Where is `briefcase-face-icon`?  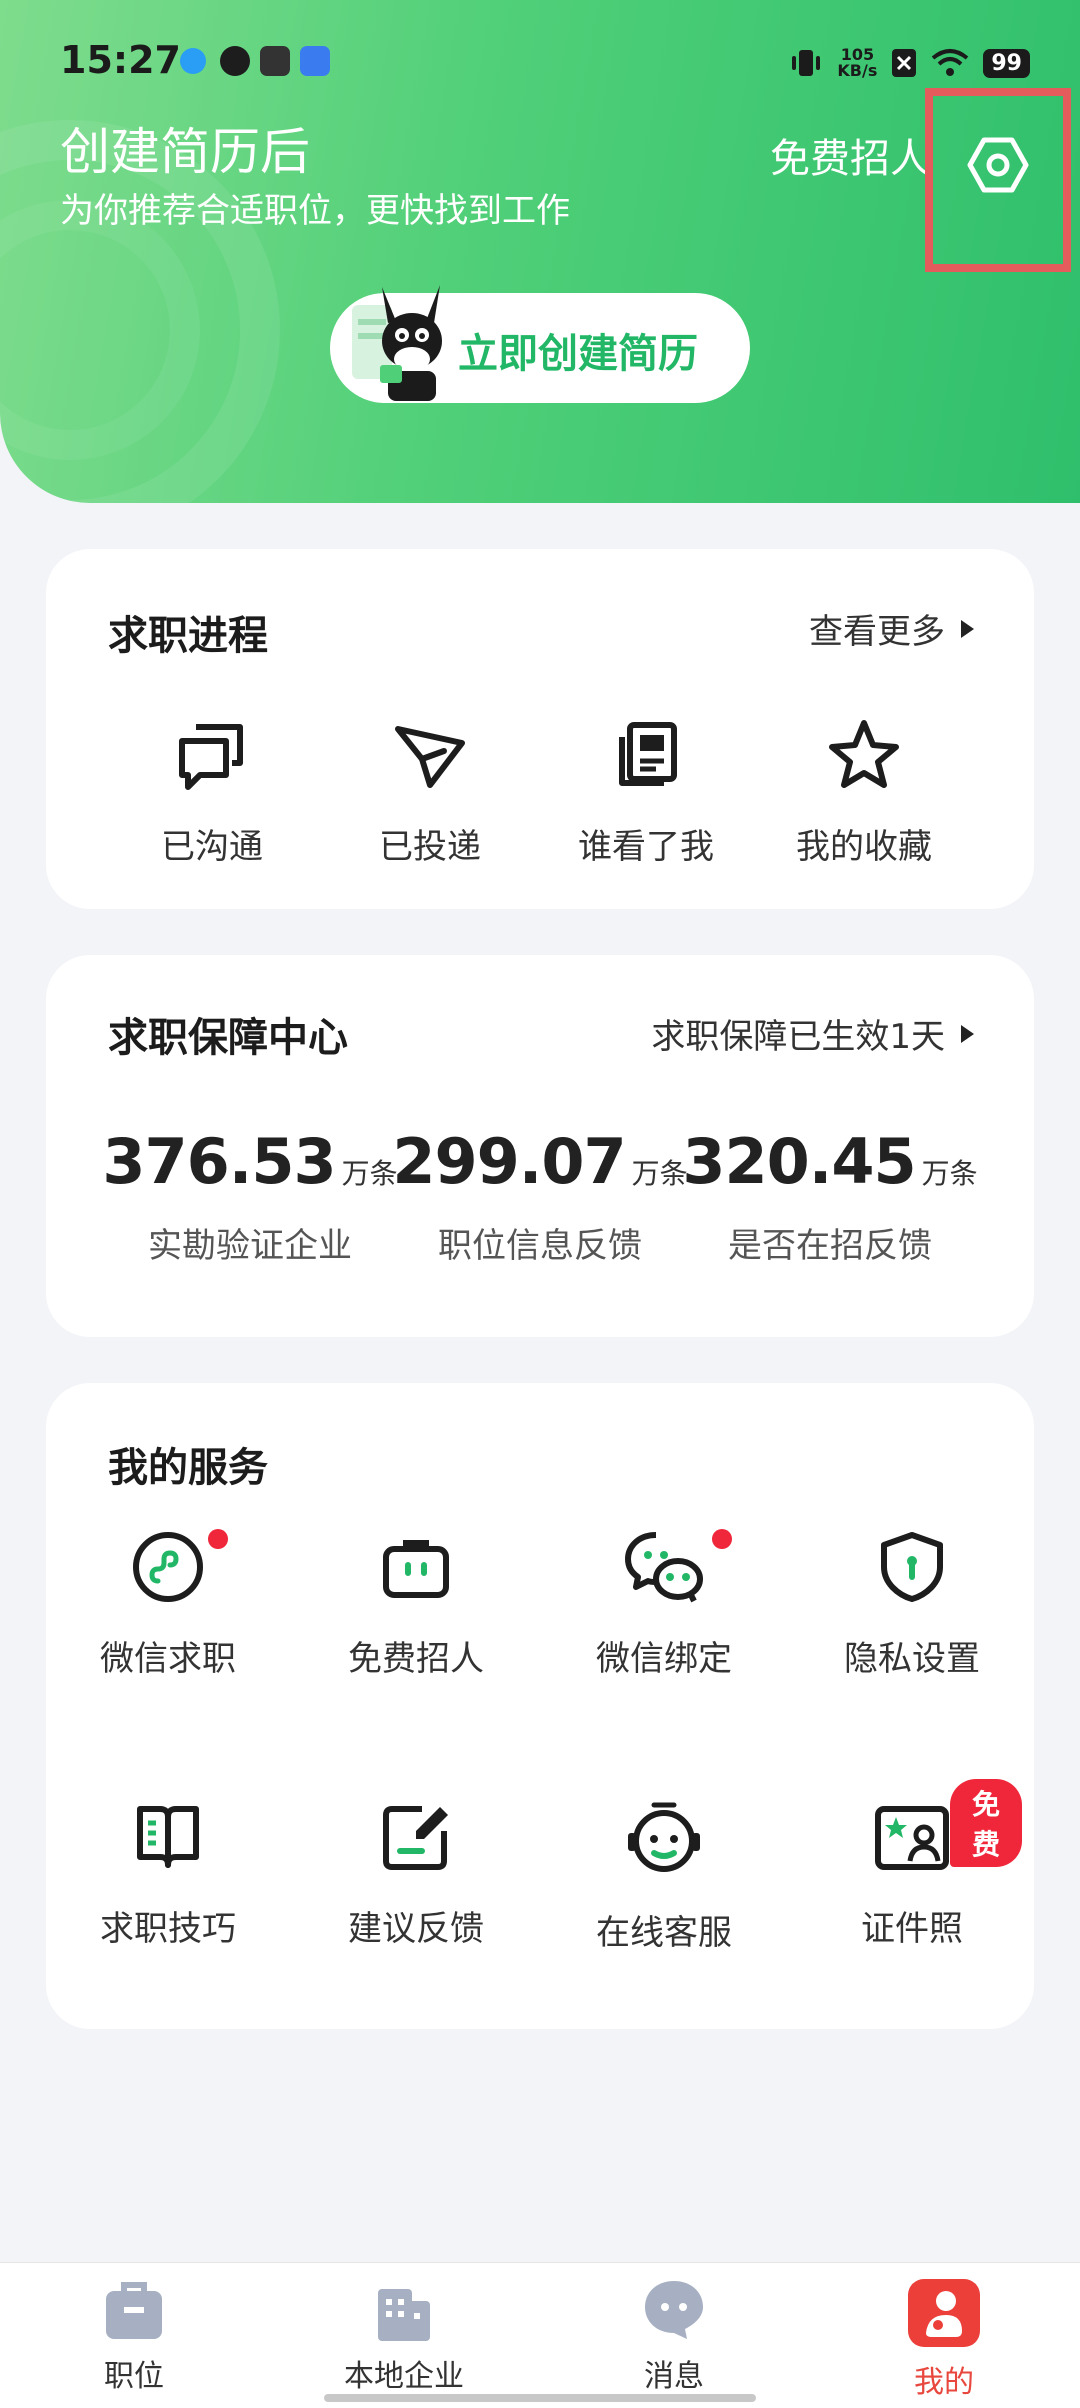
briefcase-face-icon is located at coordinates (416, 1569).